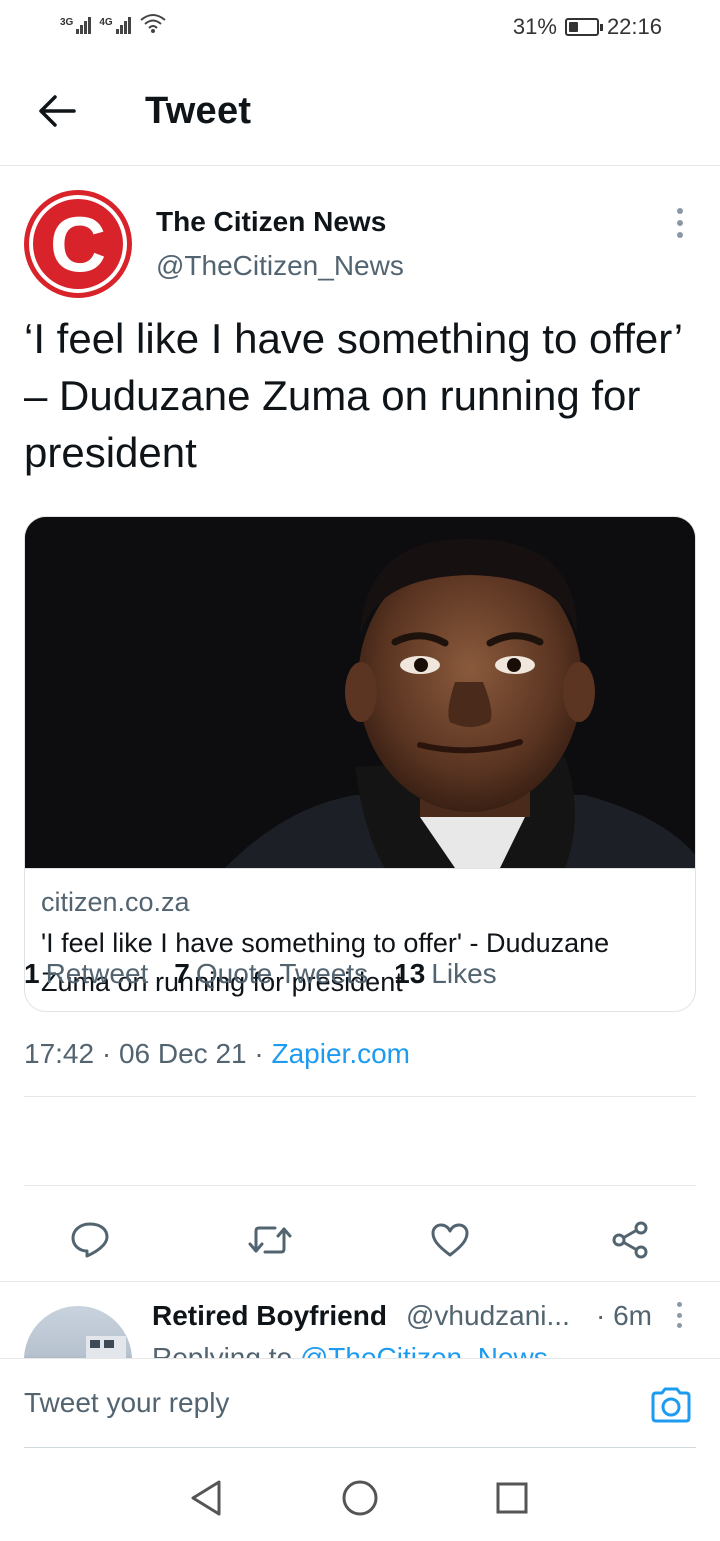 Image resolution: width=720 pixels, height=1541 pixels. What do you see at coordinates (410, 973) in the screenshot?
I see `likes-count: 13` at bounding box center [410, 973].